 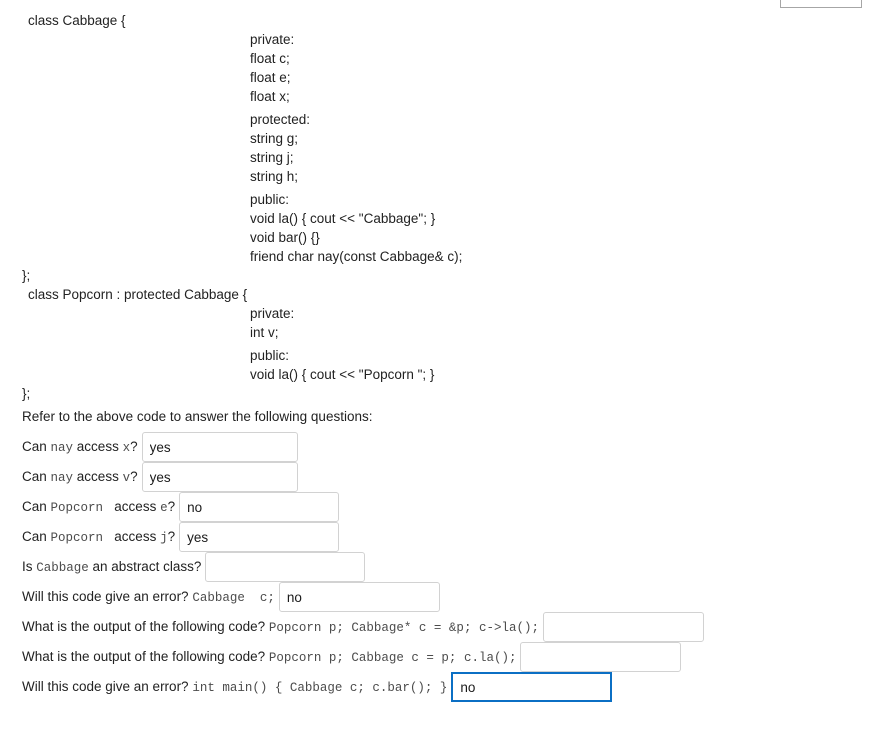 I want to click on inline-code: Popcorn p; Cabbage c = p; c.la();, so click(x=392, y=657).